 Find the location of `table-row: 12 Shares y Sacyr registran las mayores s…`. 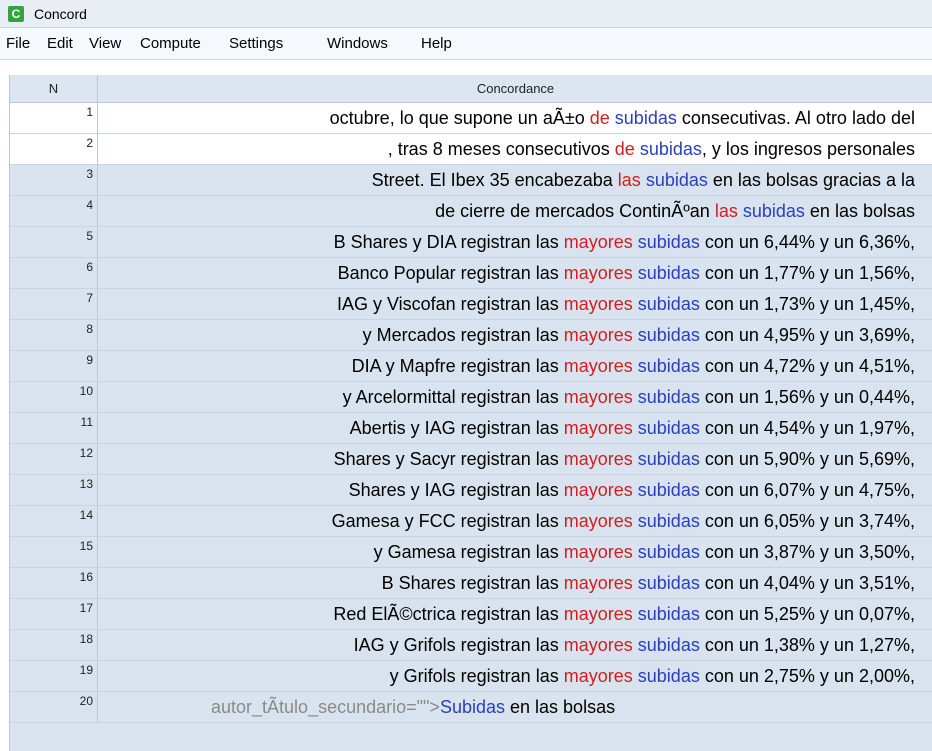

table-row: 12 Shares y Sacyr registran las mayores s… is located at coordinates (471, 459).